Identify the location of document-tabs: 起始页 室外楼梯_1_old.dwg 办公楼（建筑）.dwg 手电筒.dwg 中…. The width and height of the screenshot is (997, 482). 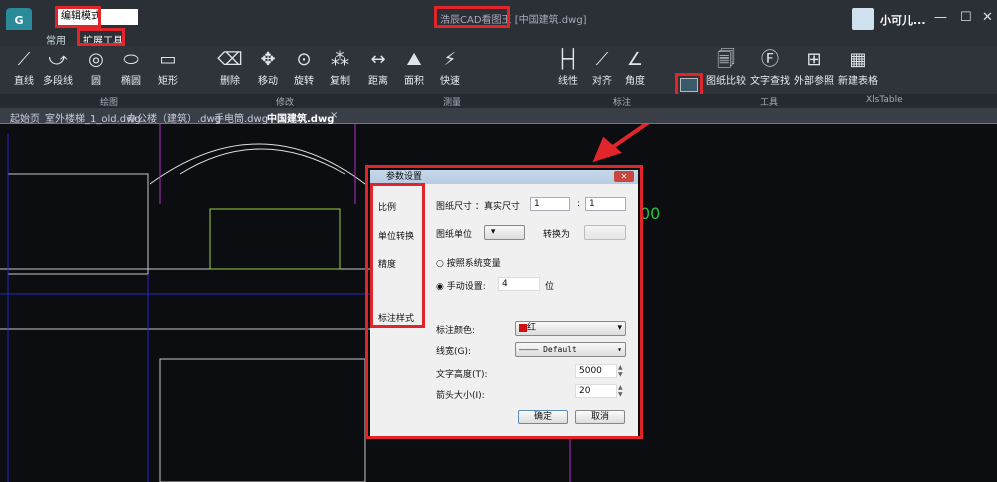
(498, 116).